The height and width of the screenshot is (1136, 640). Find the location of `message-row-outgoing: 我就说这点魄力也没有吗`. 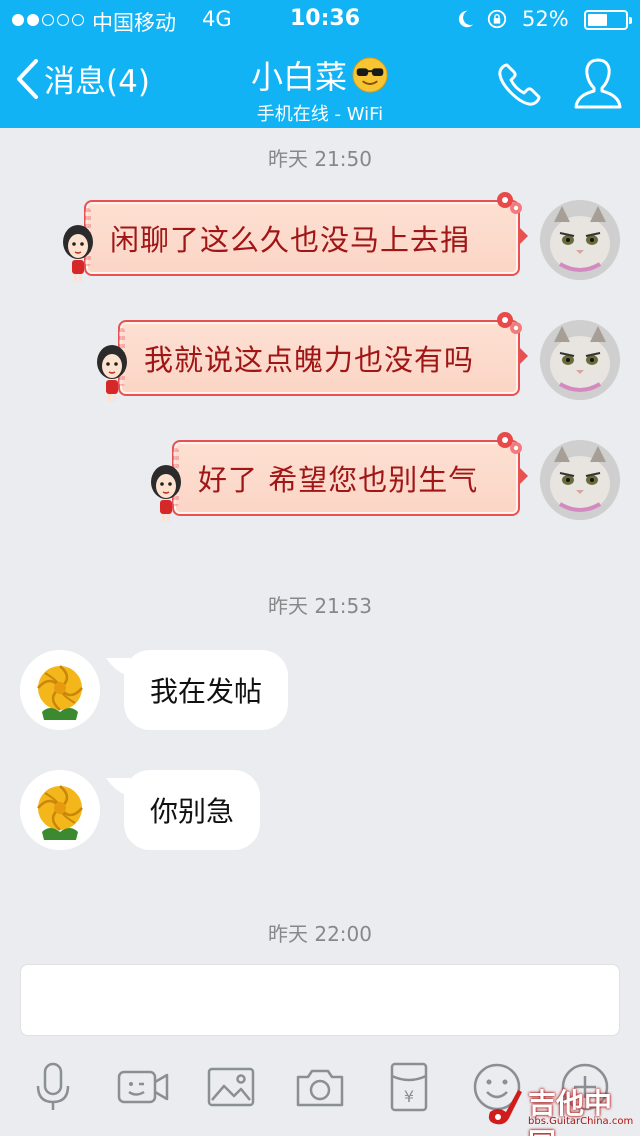

message-row-outgoing: 我就说这点魄力也没有吗 is located at coordinates (358, 357).